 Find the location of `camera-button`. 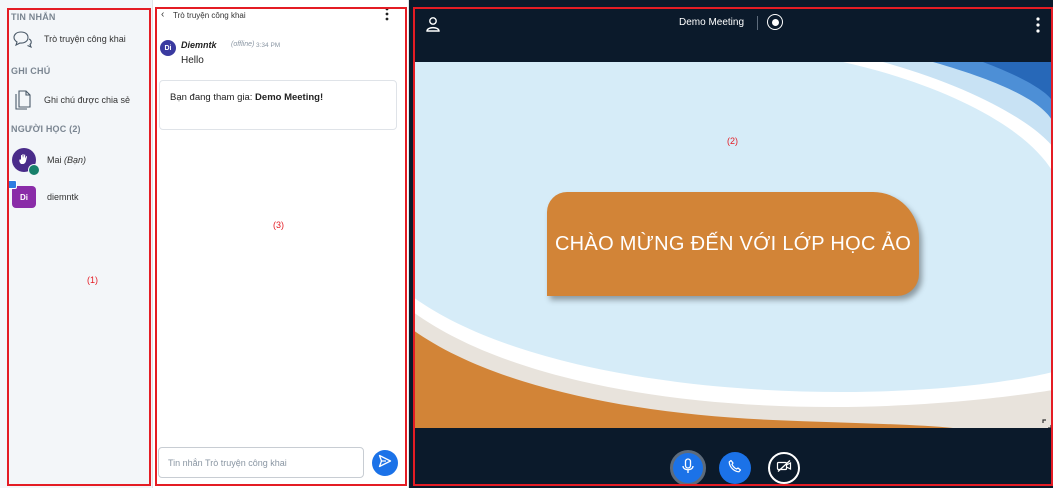

camera-button is located at coordinates (784, 468).